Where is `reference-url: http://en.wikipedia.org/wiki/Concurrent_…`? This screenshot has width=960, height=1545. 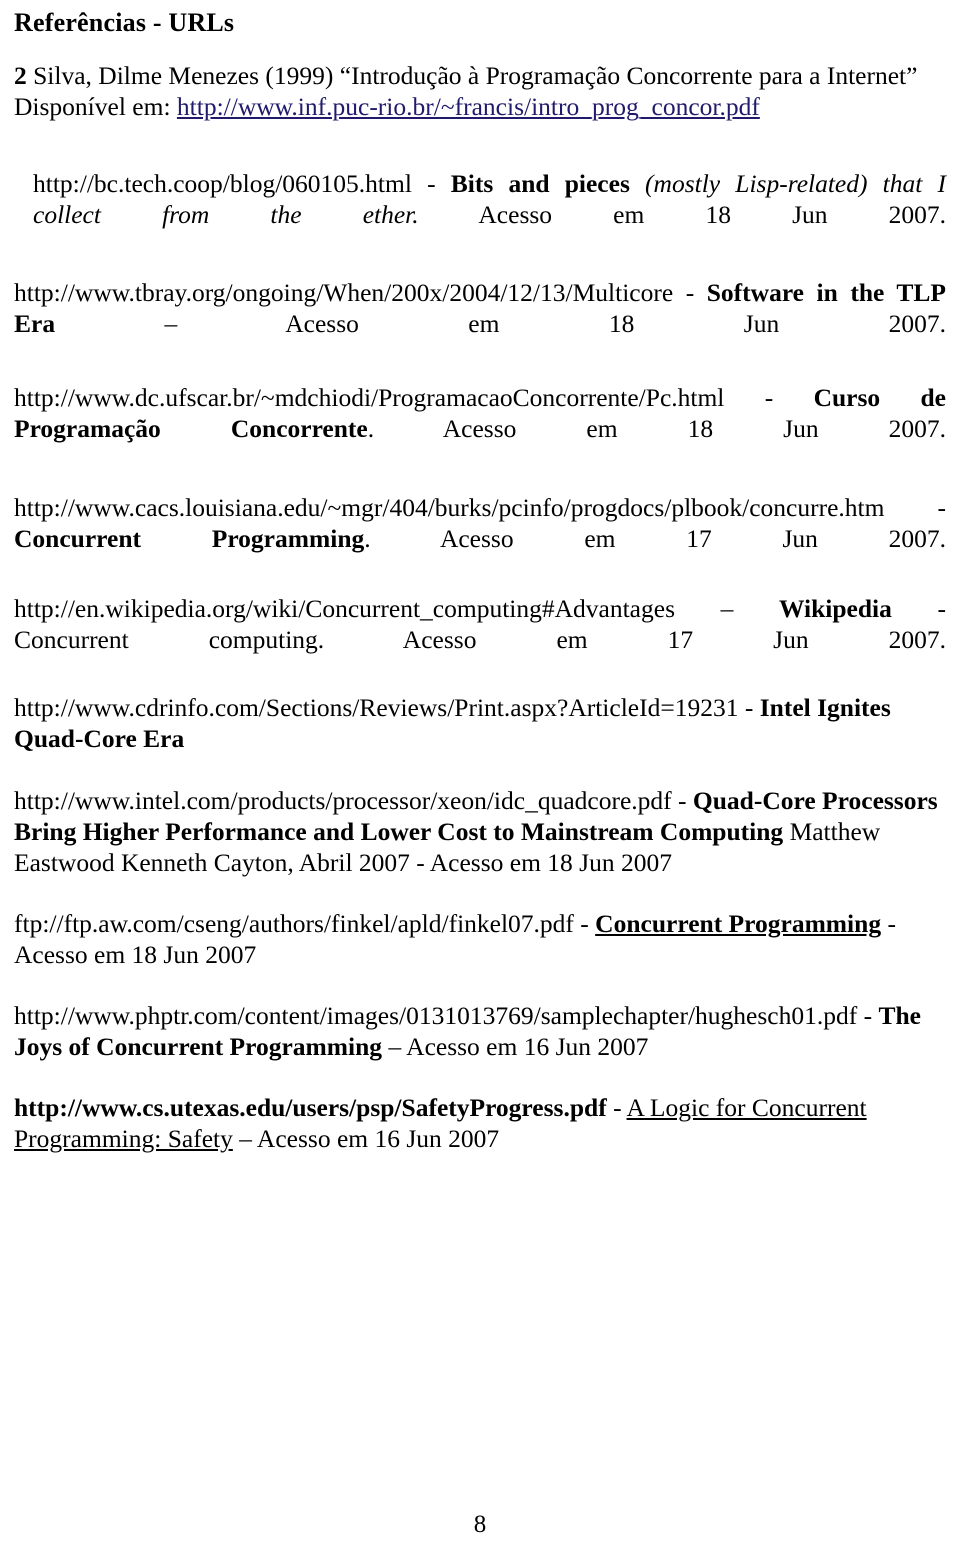
reference-url: http://en.wikipedia.org/wiki/Concurrent_… is located at coordinates (344, 608).